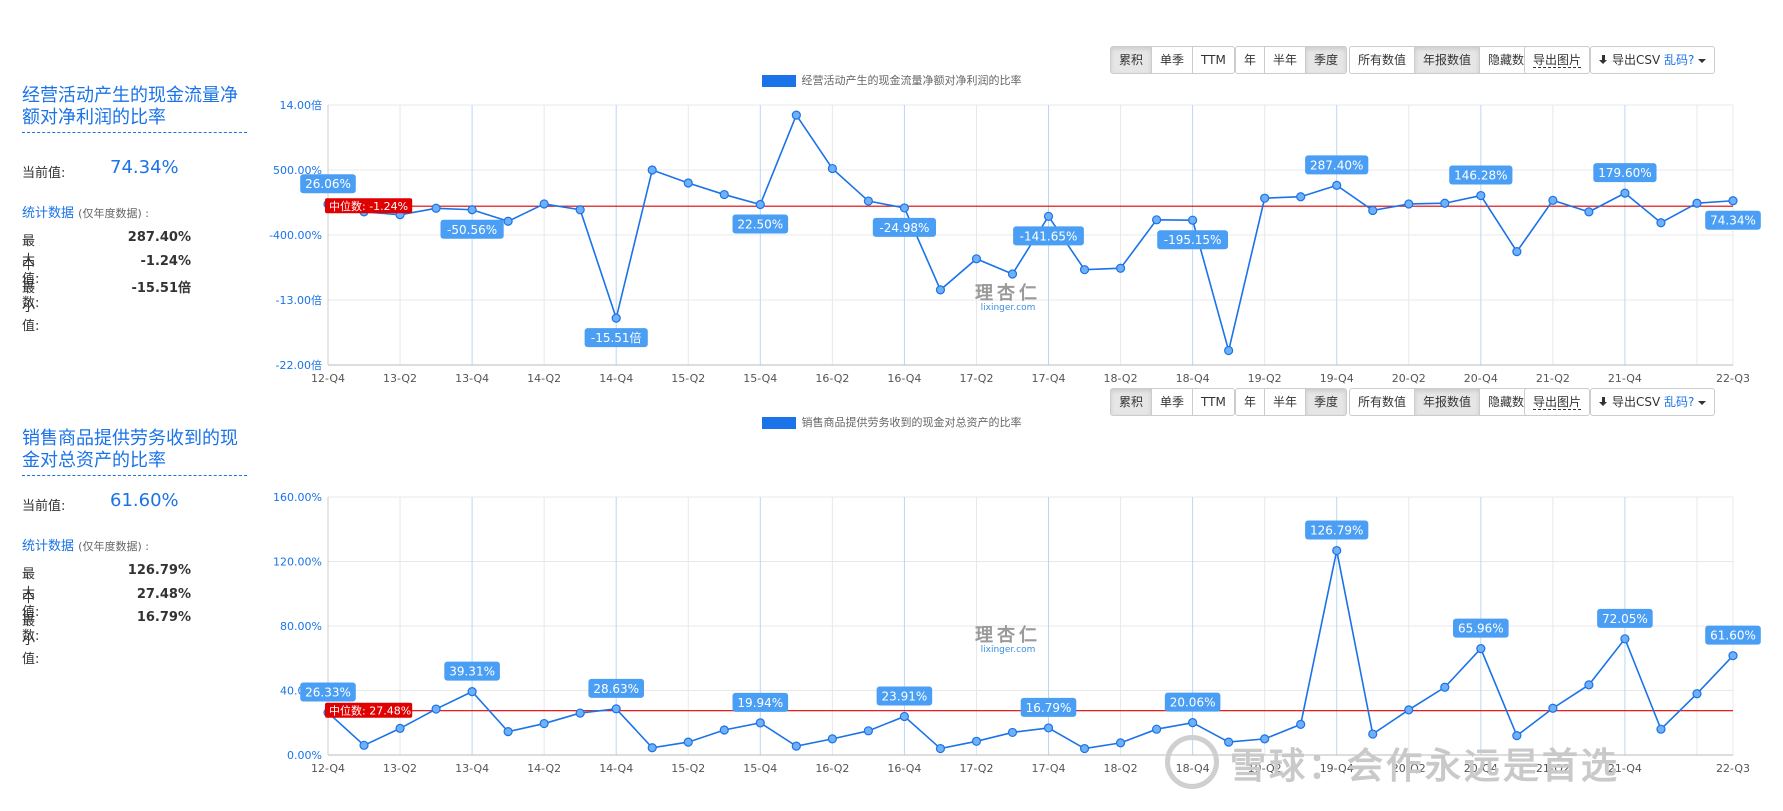  What do you see at coordinates (1337, 378) in the screenshot?
I see `x-tick-label: 19-Q4` at bounding box center [1337, 378].